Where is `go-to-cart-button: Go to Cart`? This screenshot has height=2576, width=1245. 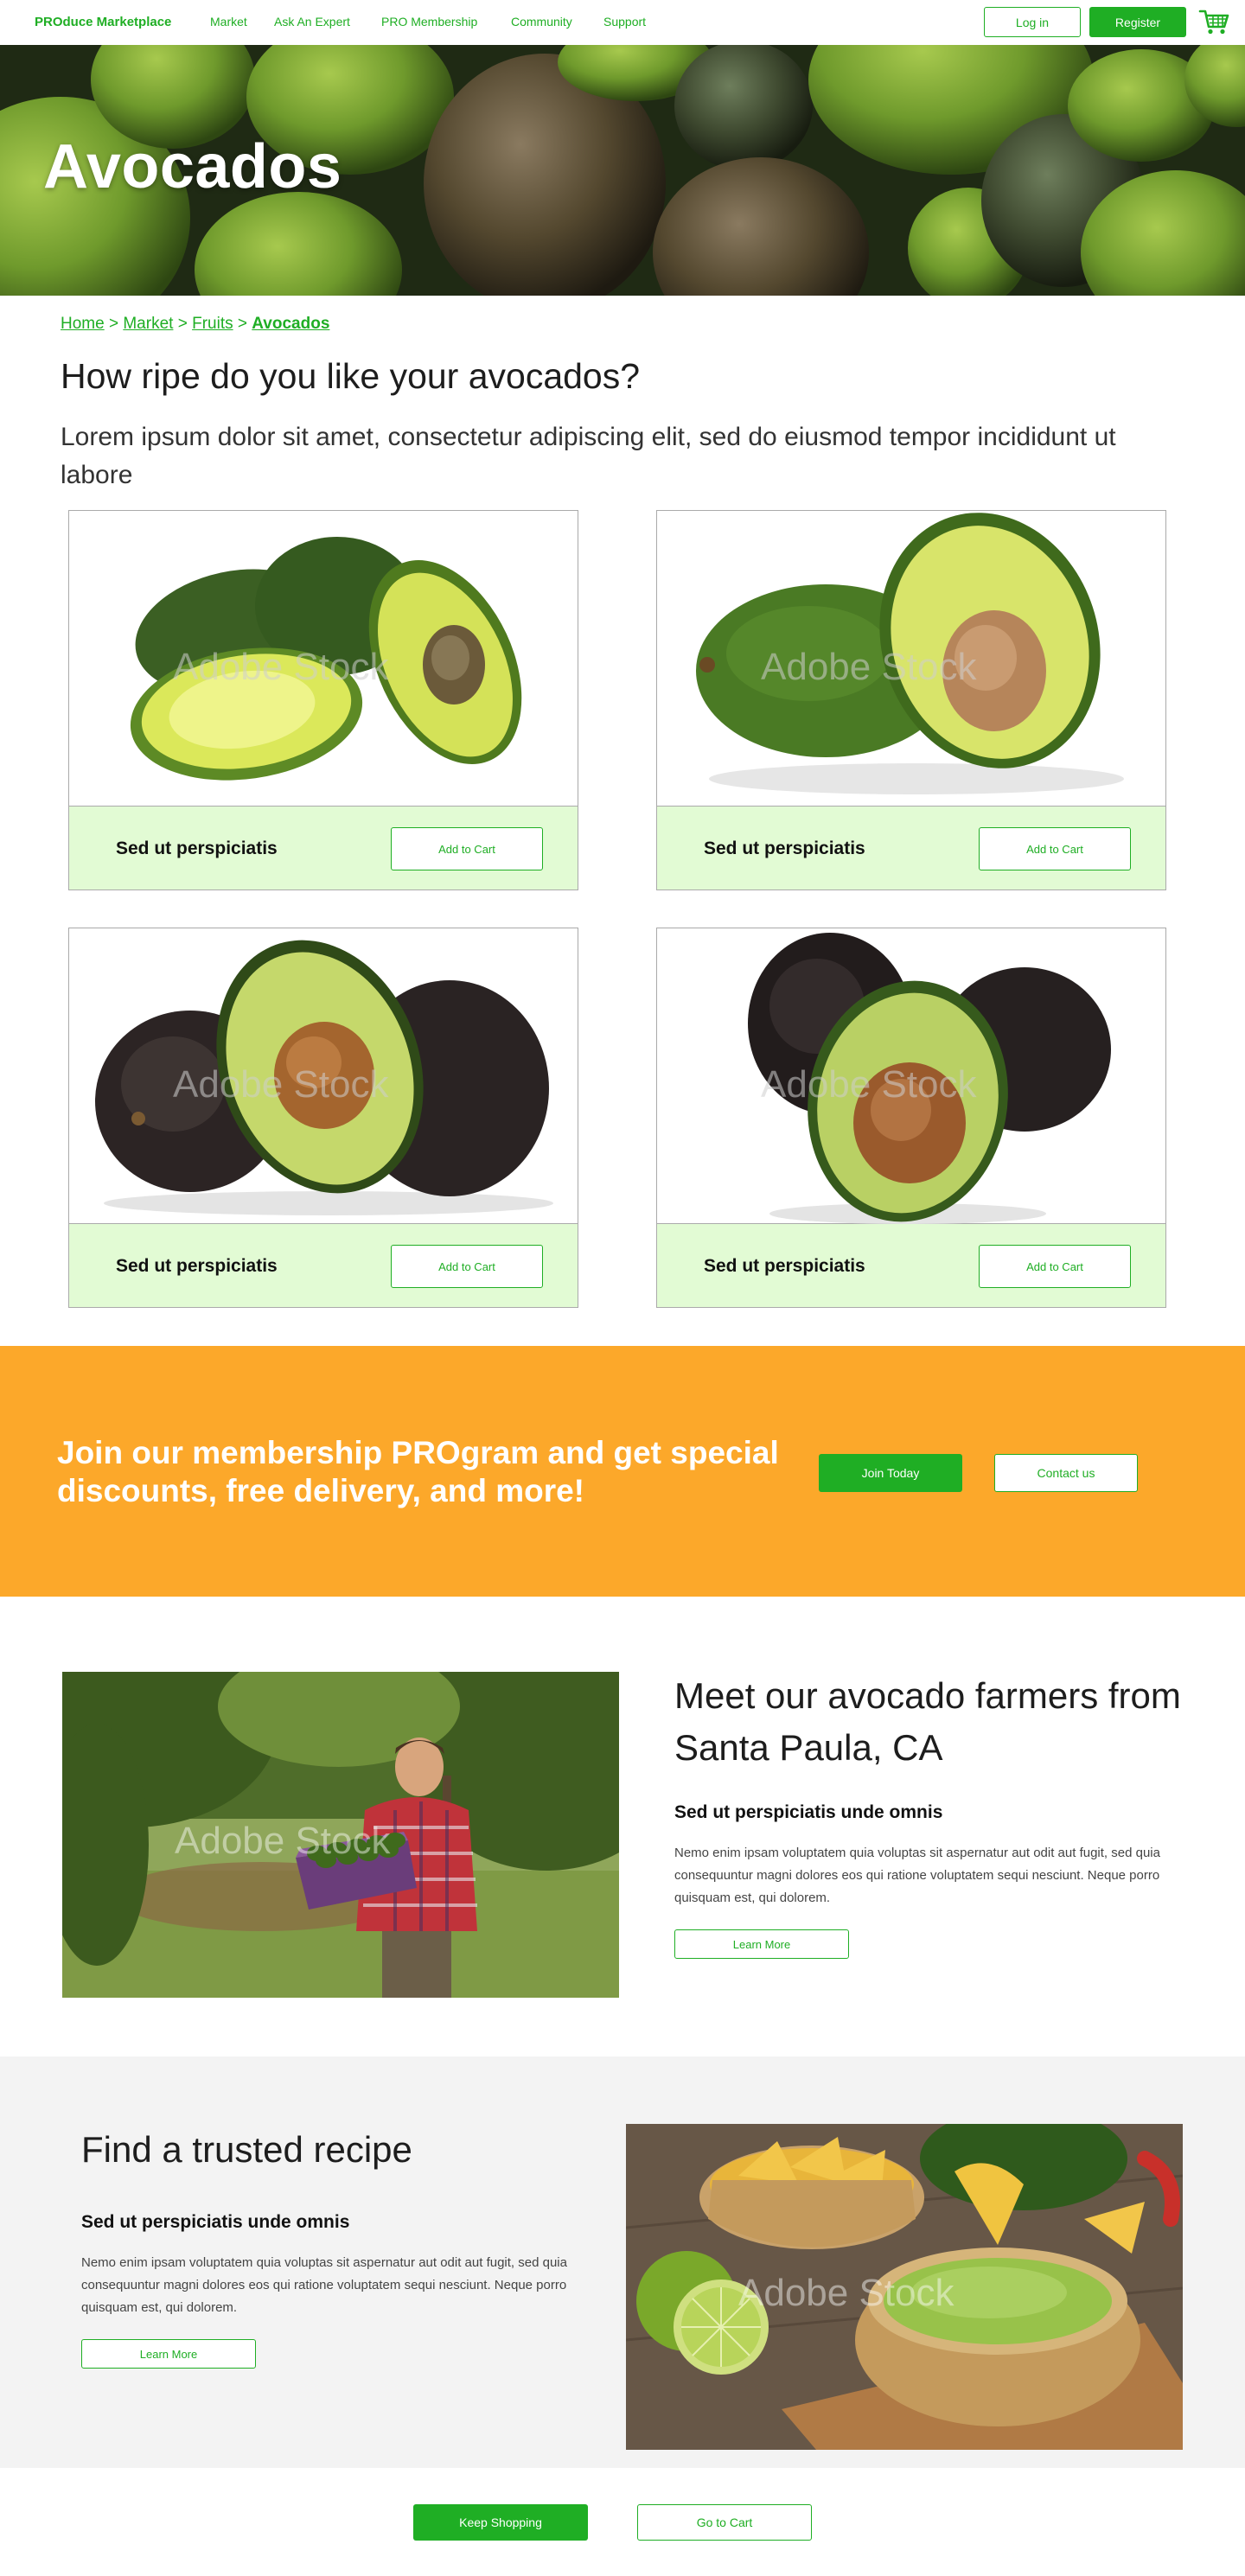
go-to-cart-button: Go to Cart is located at coordinates (724, 2522).